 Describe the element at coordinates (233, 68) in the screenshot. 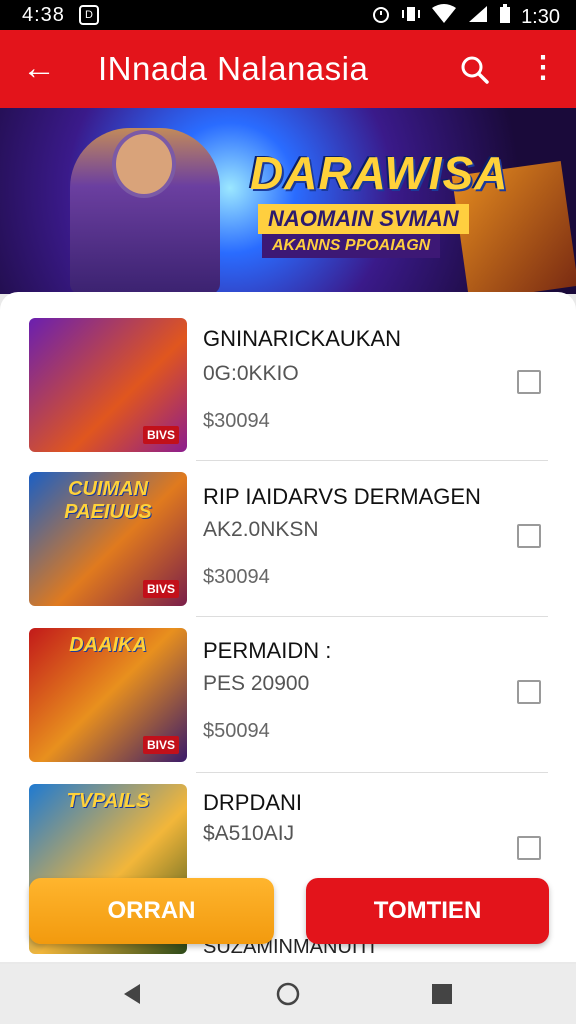

I see `page-title: INnada Nalanasia` at that location.